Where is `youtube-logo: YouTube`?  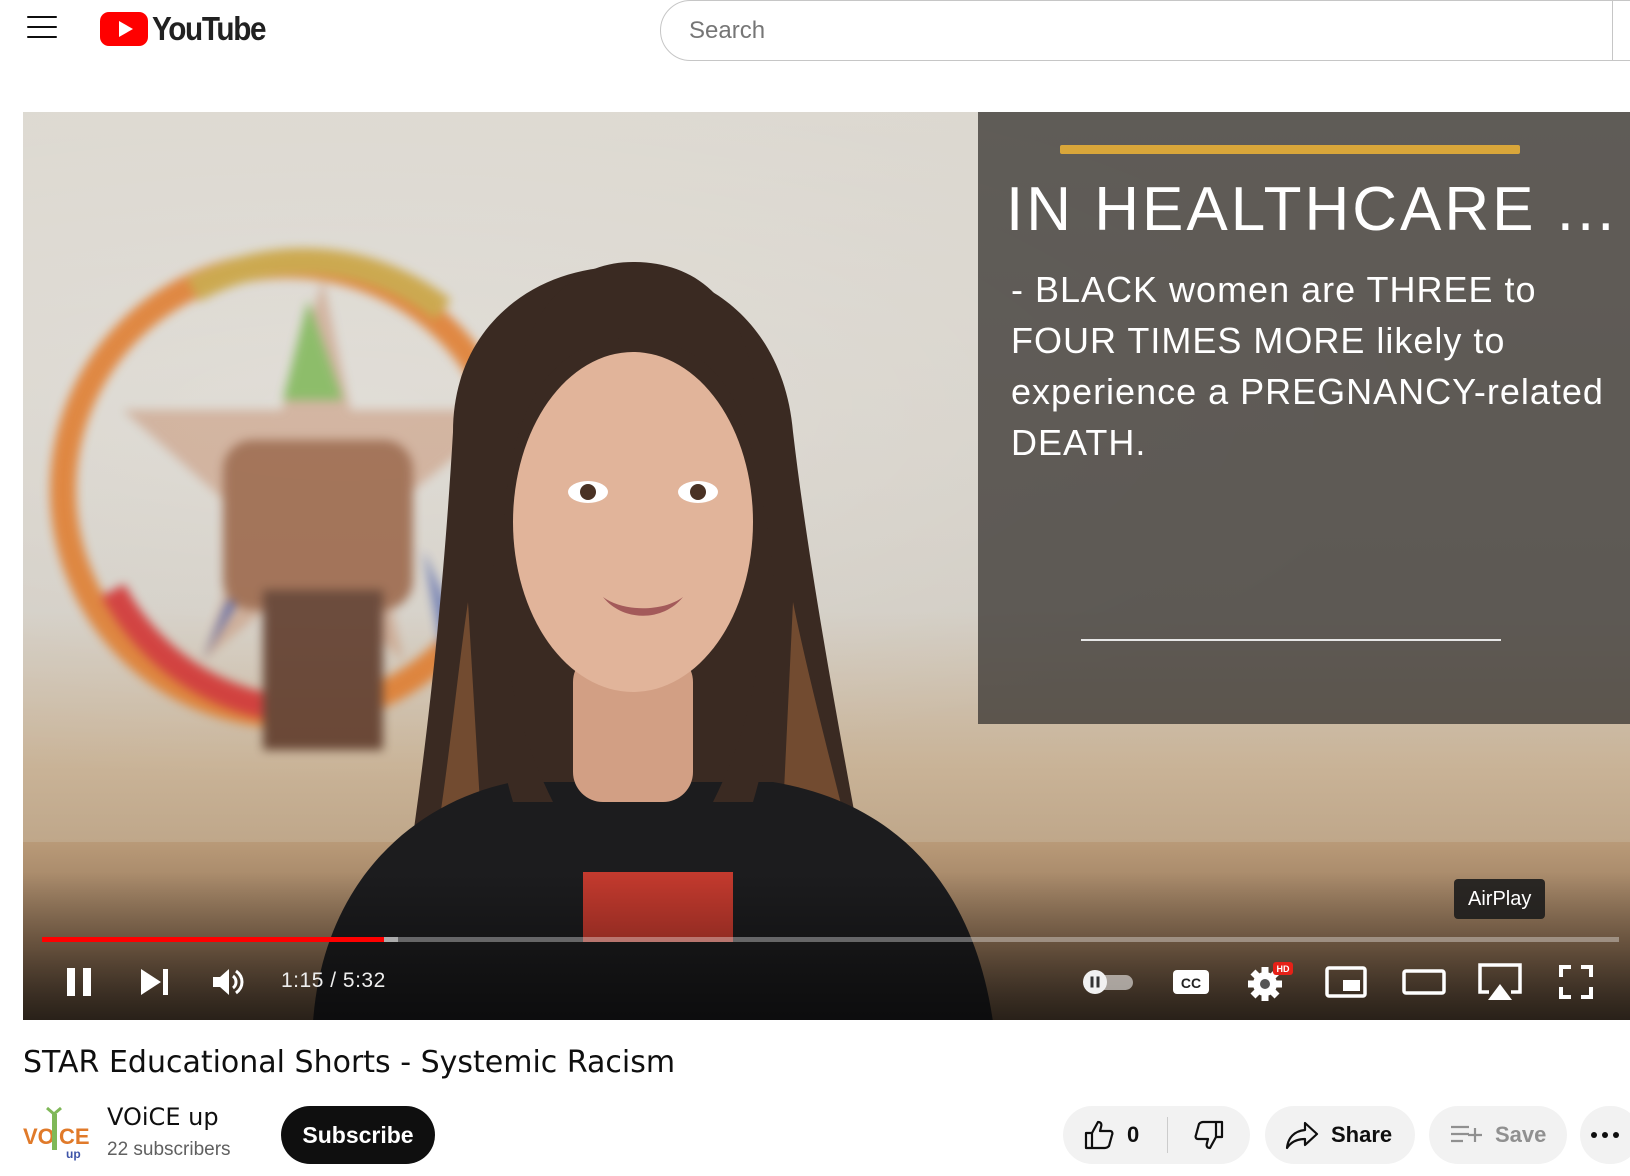 youtube-logo: YouTube is located at coordinates (189, 28).